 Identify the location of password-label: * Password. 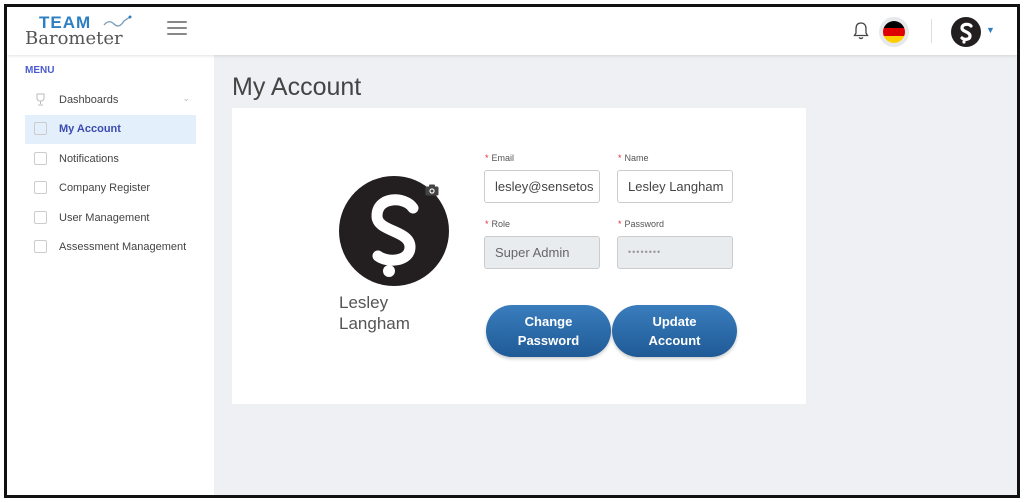
(641, 224).